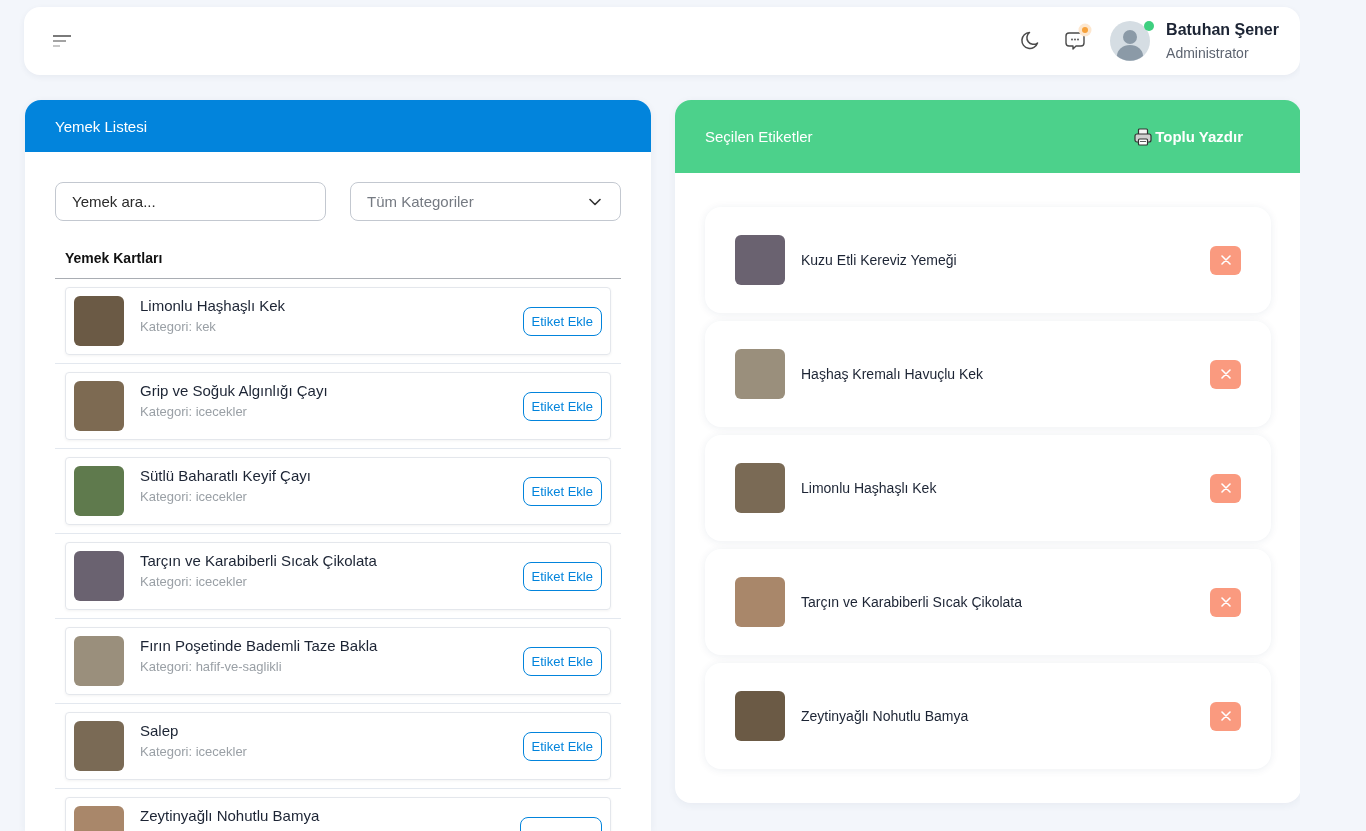  Describe the element at coordinates (1208, 53) in the screenshot. I see `user-role: Administrator` at that location.